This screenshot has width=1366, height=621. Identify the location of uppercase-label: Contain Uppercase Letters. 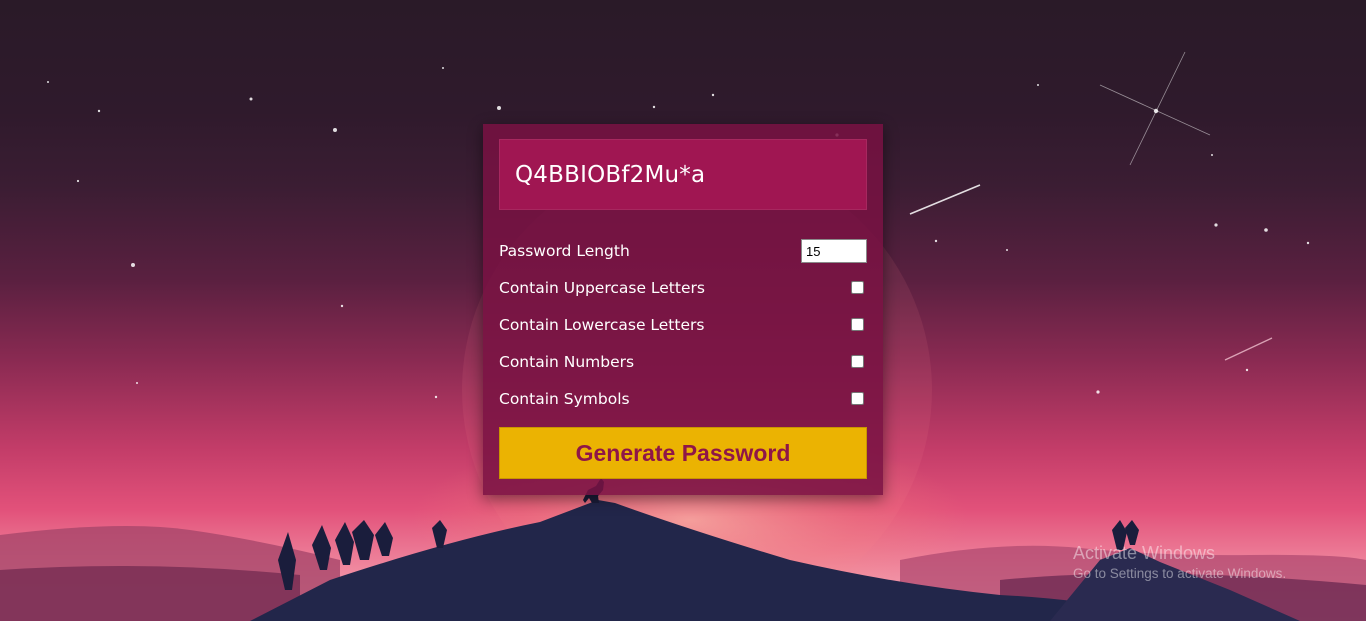
(602, 288).